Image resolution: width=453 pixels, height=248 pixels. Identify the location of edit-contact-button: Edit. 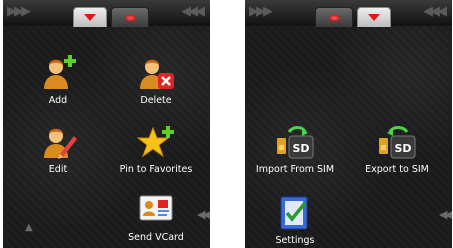
(58, 154).